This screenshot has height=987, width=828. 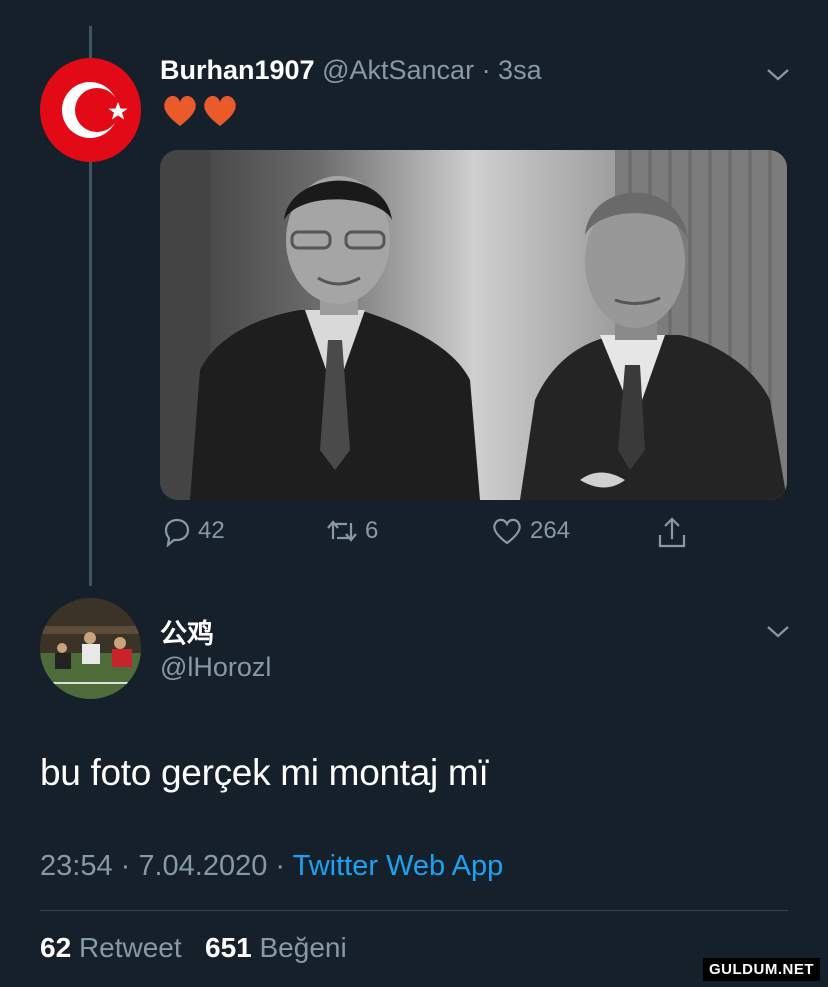 I want to click on like-count: 264, so click(x=550, y=530).